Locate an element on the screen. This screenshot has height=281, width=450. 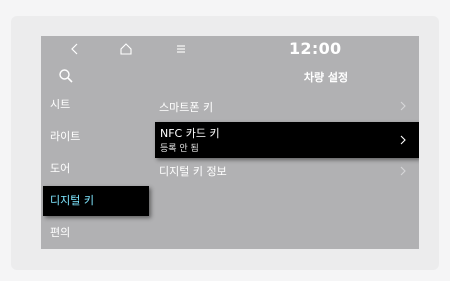
list-item-status: 등록 안 됨 is located at coordinates (179, 149).